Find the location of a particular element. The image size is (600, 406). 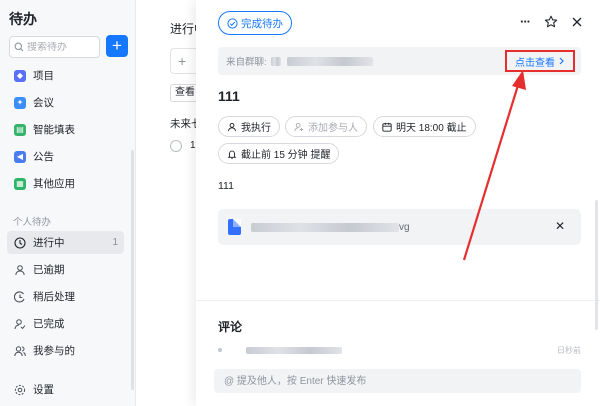

sidebar-item-announcement: ◀ 公告 is located at coordinates (65, 156).